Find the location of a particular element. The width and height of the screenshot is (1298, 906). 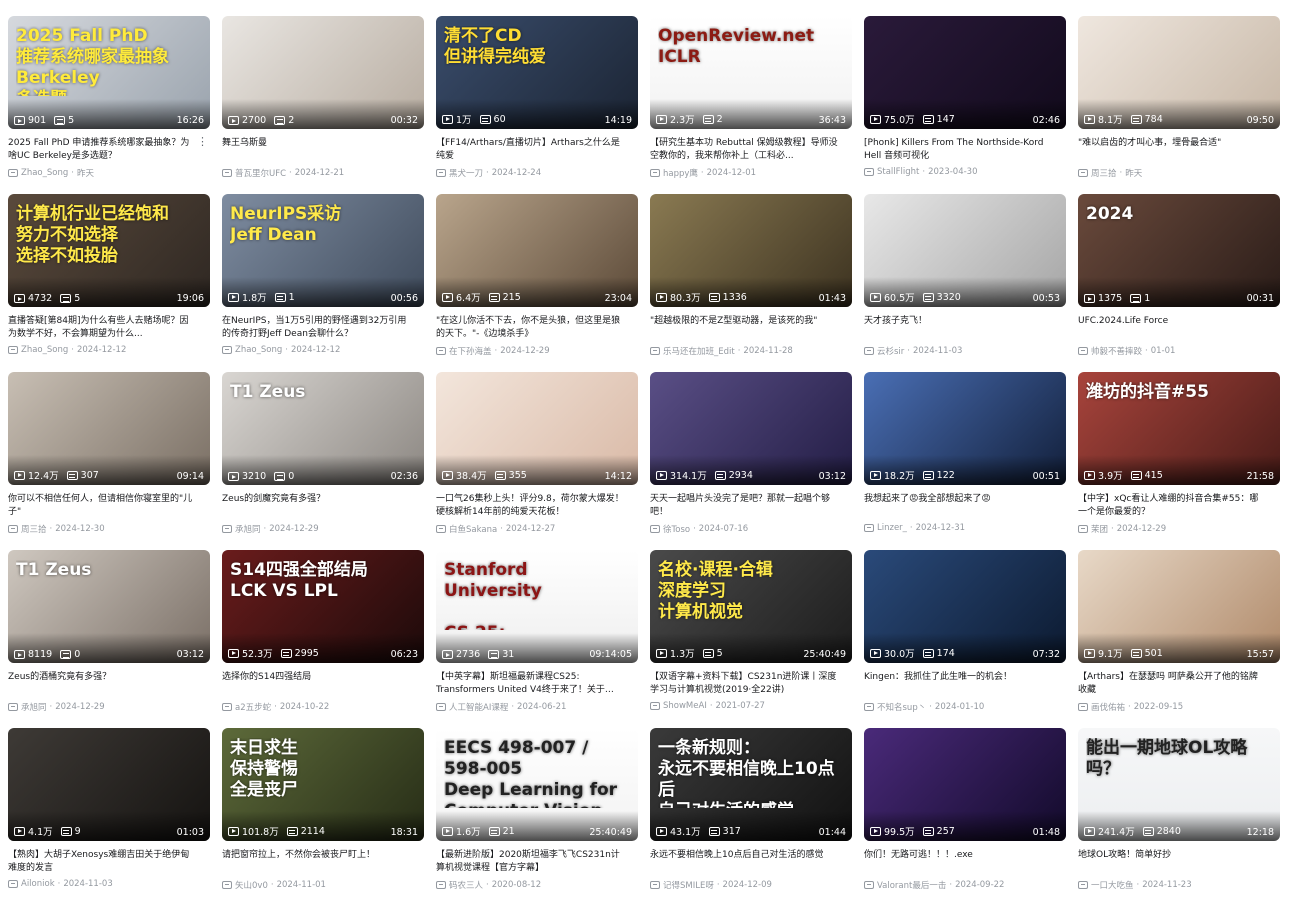

video-title: 请把窗帘拉上，不然你会被丧尸盯上！ is located at coordinates (323, 861).